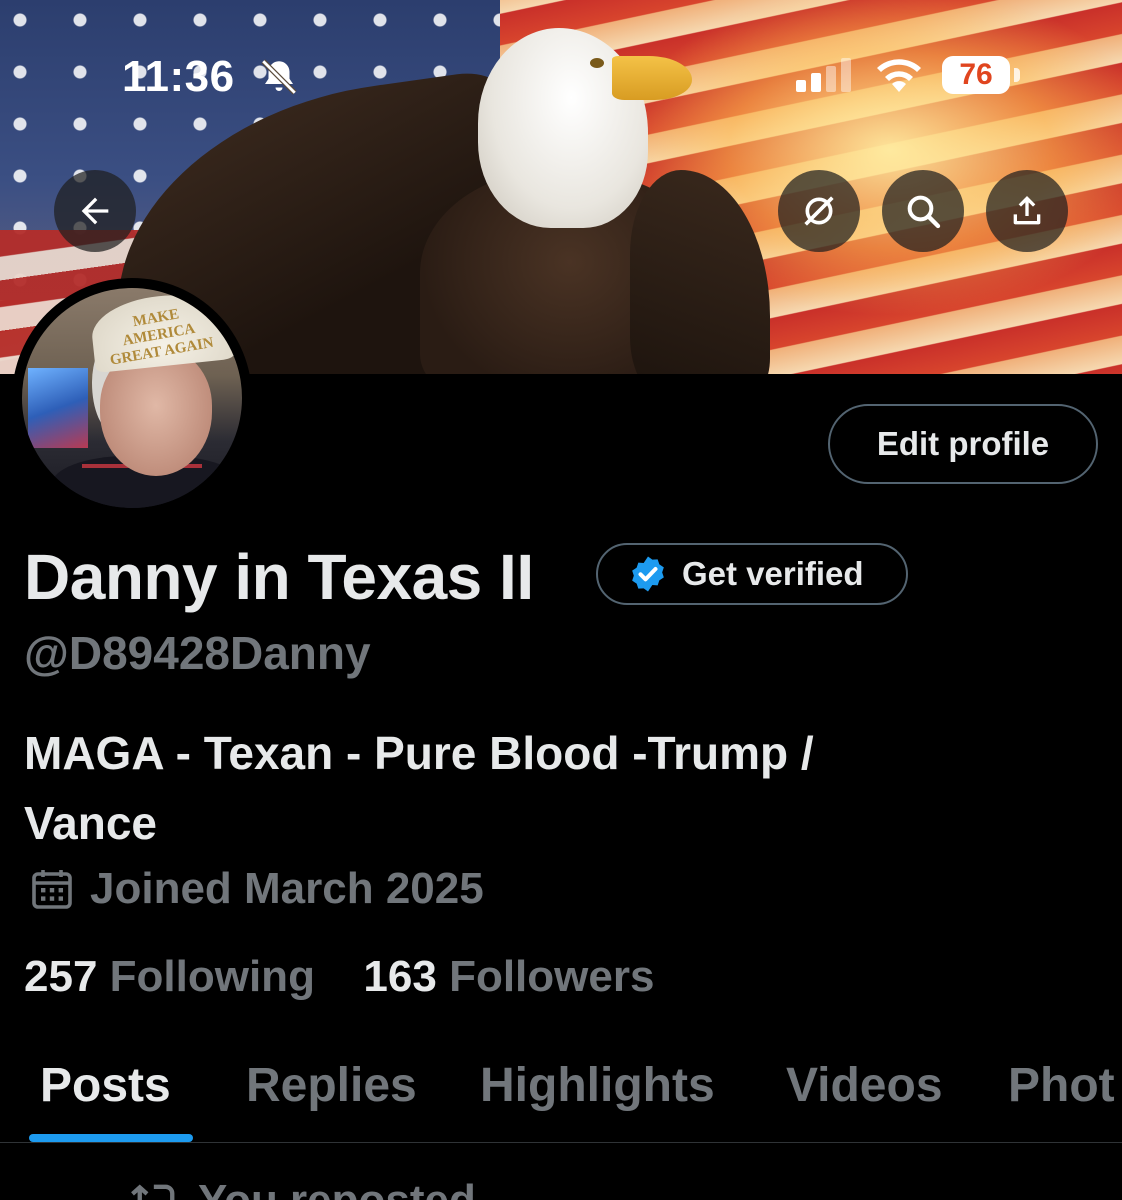 The image size is (1122, 1200). Describe the element at coordinates (597, 63) in the screenshot. I see `eagle-eye` at that location.